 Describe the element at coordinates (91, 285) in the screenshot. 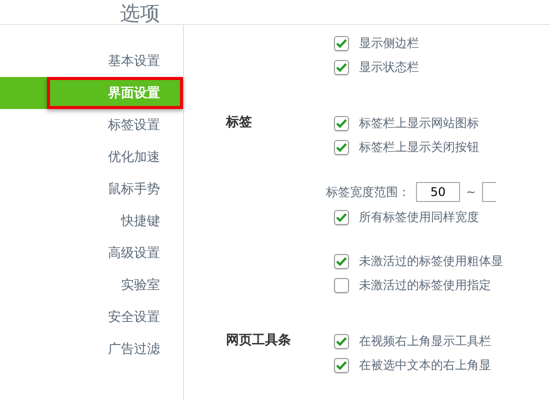

I see `sidebar-item: 实验室` at that location.